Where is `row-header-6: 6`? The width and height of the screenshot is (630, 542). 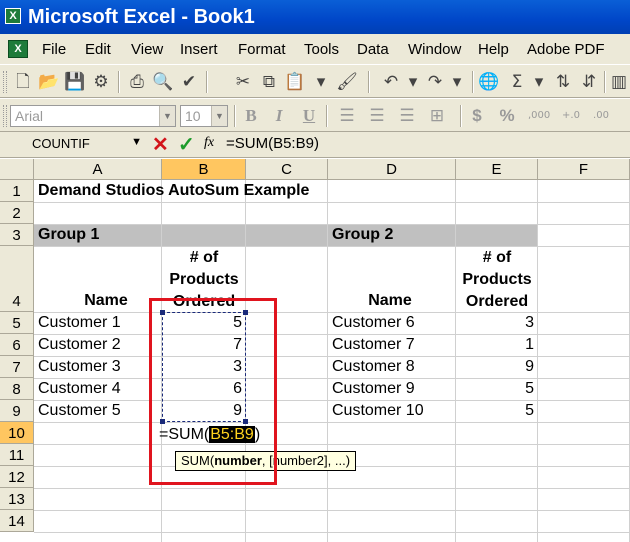
row-header-6: 6 is located at coordinates (17, 345).